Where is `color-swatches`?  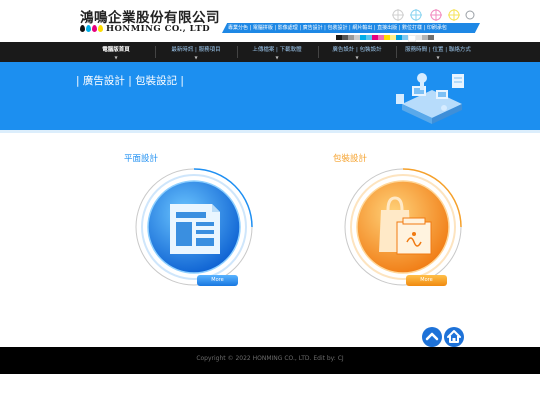 color-swatches is located at coordinates (385, 38).